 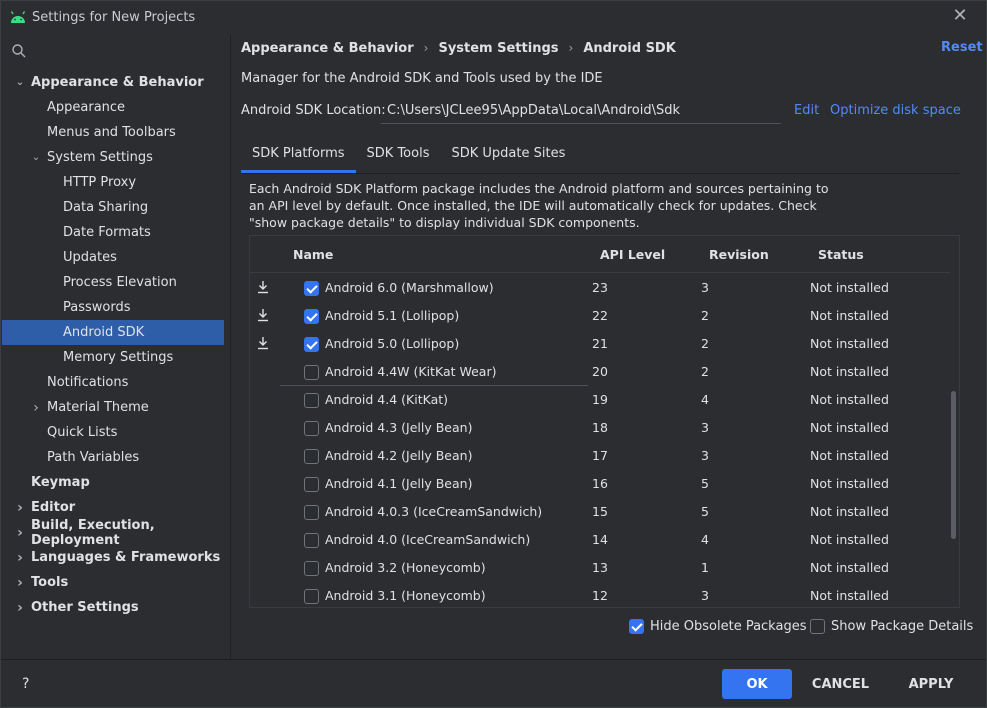 I want to click on help-button: ?, so click(x=25, y=684).